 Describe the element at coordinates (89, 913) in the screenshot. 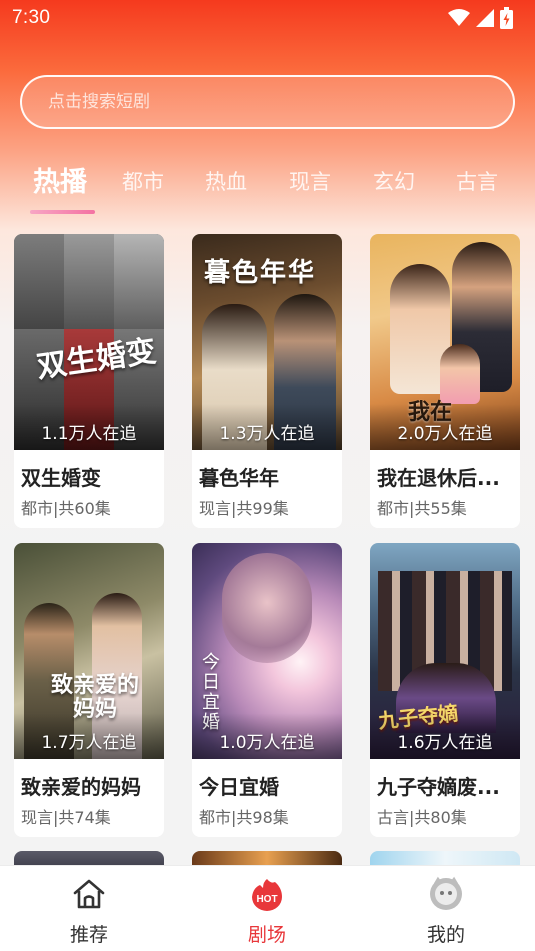

I see `nav-recommend: 推荐` at that location.